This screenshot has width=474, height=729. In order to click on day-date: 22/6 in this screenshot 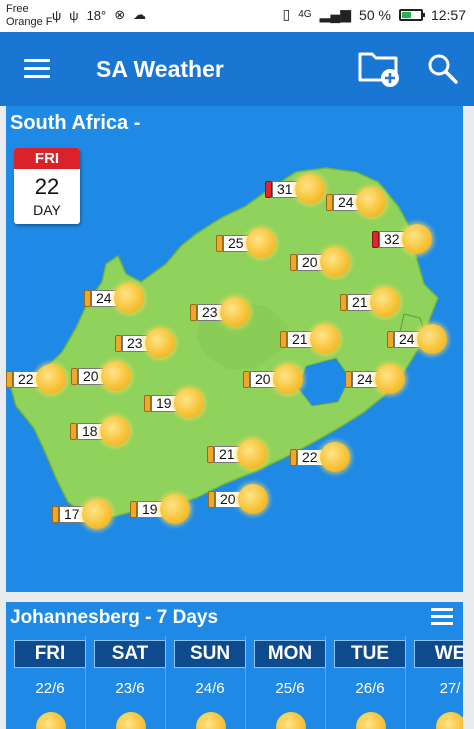, I will do `click(50, 688)`.